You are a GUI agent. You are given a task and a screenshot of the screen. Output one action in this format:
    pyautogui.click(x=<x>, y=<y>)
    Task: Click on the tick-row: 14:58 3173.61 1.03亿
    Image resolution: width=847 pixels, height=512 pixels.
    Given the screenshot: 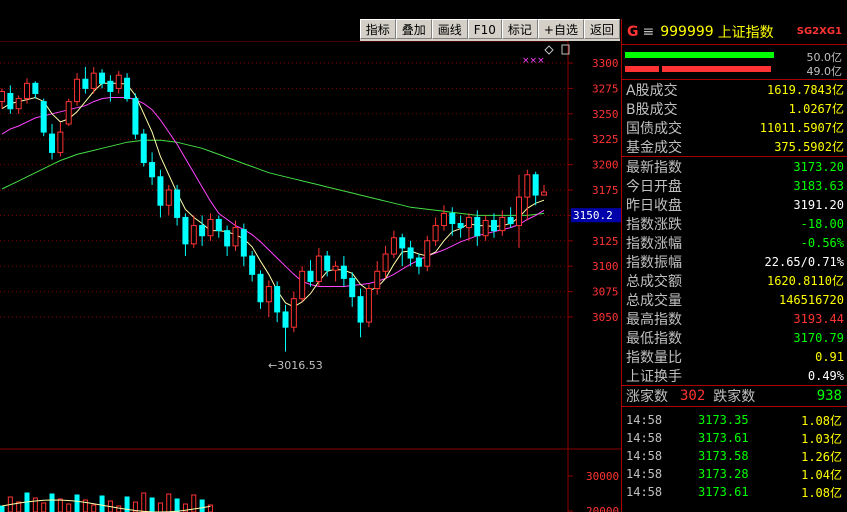 What is the action you would take?
    pyautogui.click(x=734, y=438)
    